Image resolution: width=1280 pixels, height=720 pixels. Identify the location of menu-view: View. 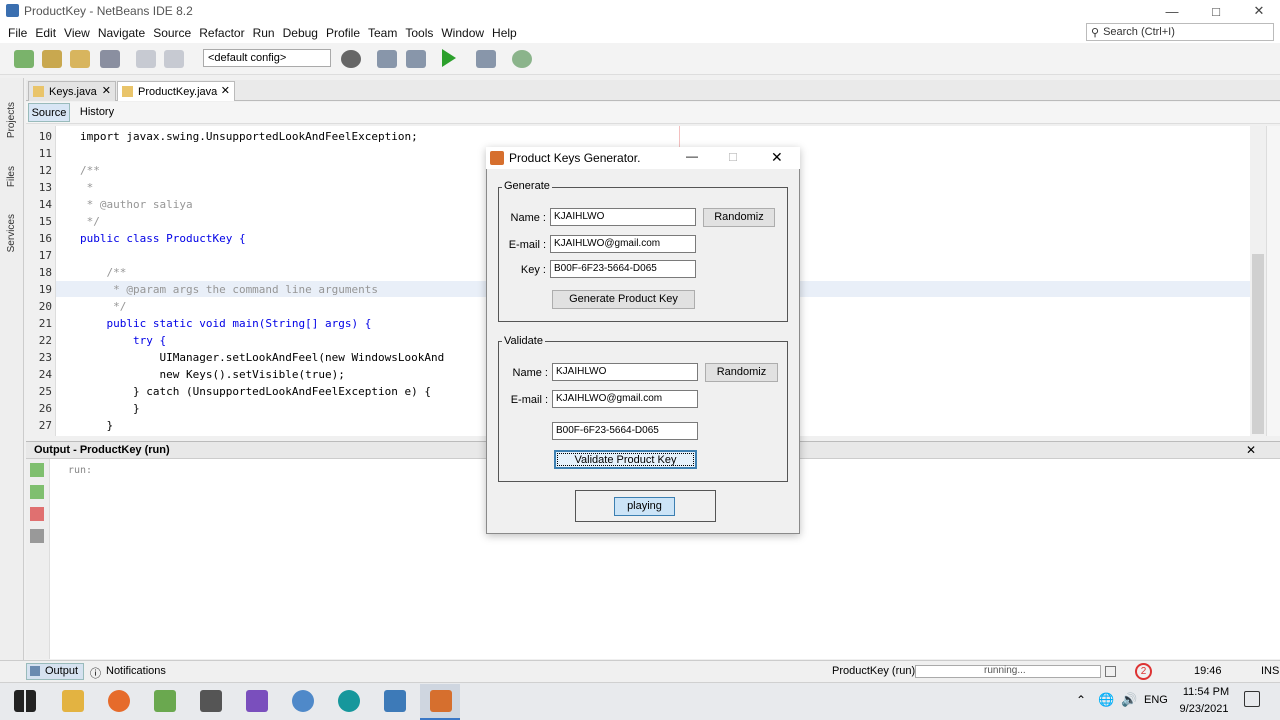
(77, 33).